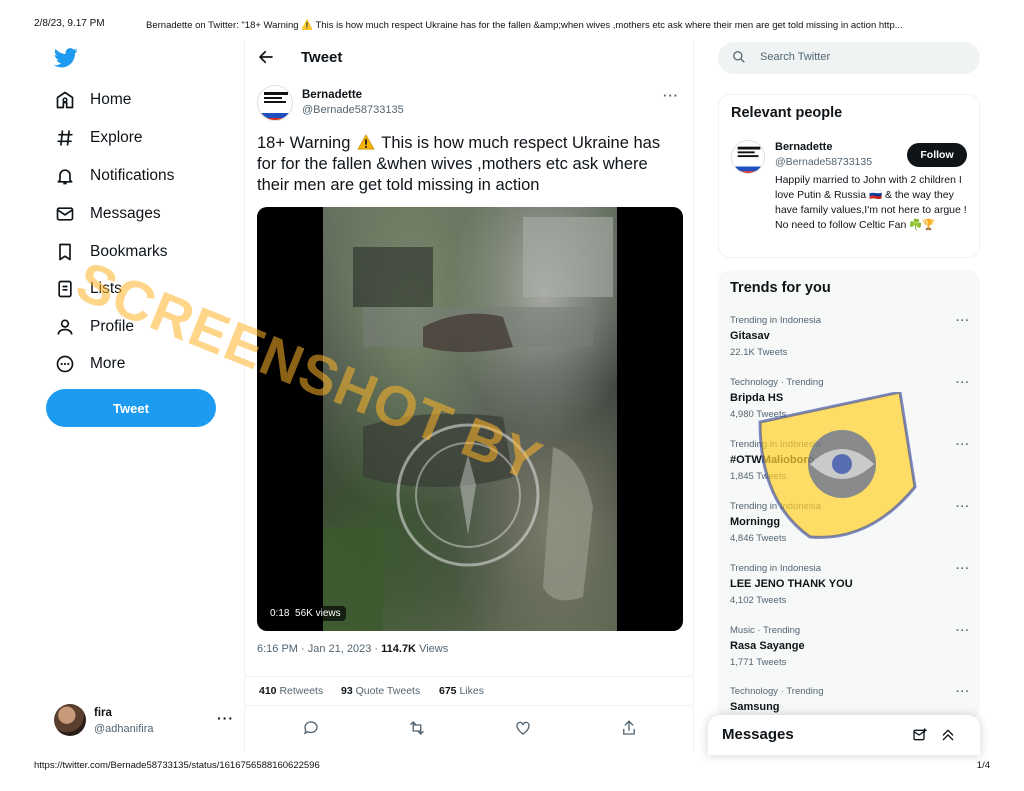  I want to click on trend-name: Bripda HS, so click(757, 398).